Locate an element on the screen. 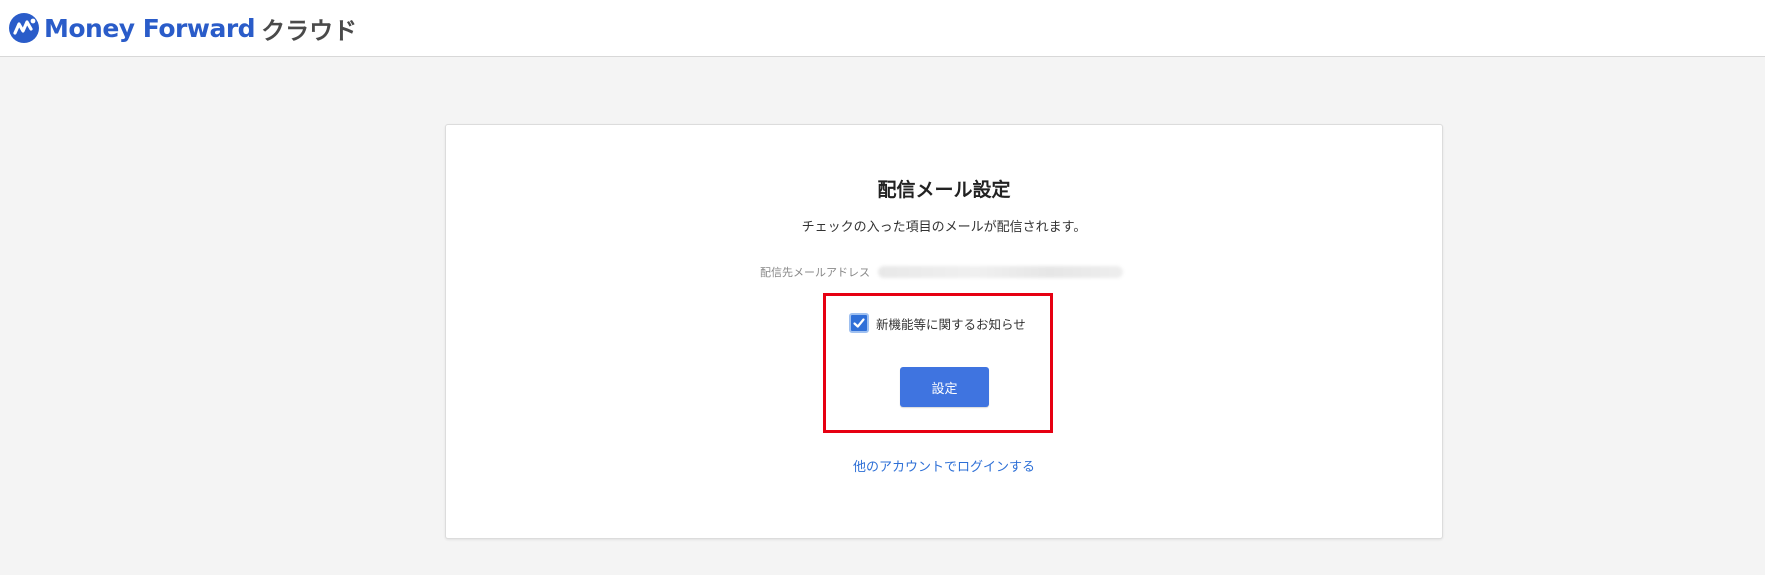 This screenshot has width=1765, height=575. new-features-checkbox is located at coordinates (859, 323).